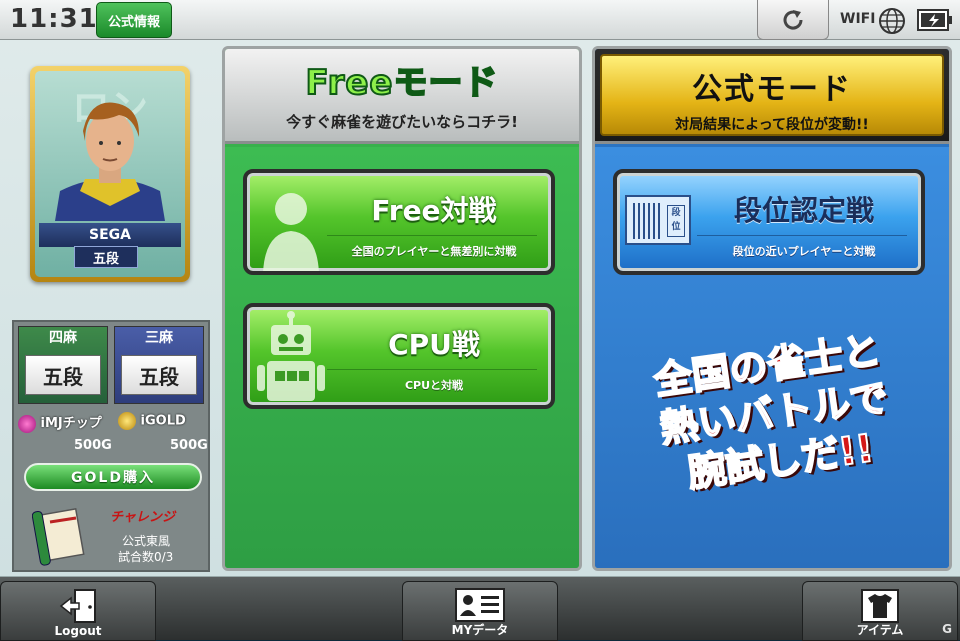 This screenshot has height=641, width=960. What do you see at coordinates (880, 630) in the screenshot?
I see `item-label: アイテム` at bounding box center [880, 630].